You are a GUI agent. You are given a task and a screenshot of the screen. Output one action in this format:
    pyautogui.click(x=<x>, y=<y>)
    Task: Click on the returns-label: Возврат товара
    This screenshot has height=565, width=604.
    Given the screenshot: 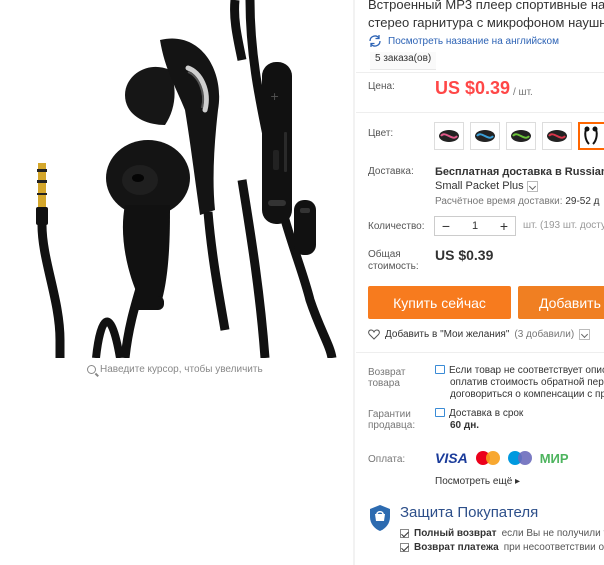 What is the action you would take?
    pyautogui.click(x=387, y=378)
    